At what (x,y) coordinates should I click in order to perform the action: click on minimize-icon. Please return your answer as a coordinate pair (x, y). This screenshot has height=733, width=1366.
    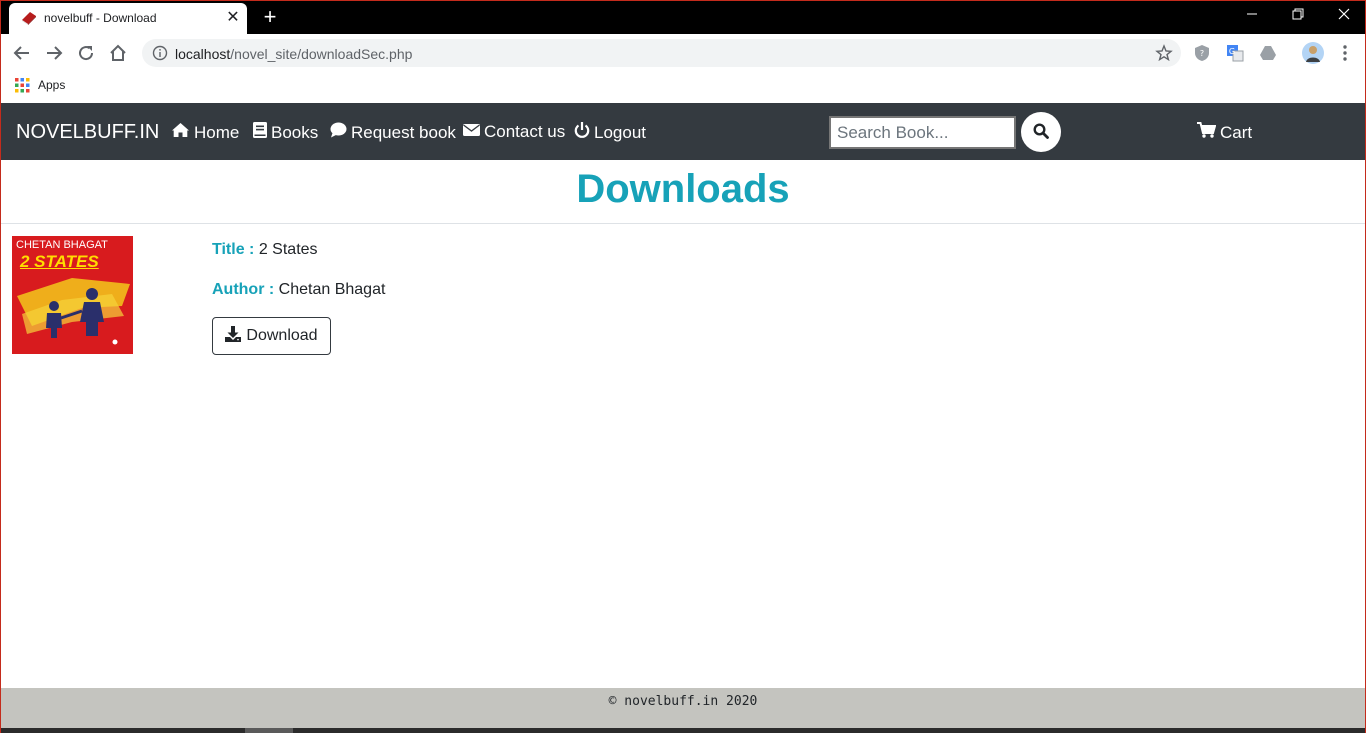
    Looking at the image, I should click on (1252, 16).